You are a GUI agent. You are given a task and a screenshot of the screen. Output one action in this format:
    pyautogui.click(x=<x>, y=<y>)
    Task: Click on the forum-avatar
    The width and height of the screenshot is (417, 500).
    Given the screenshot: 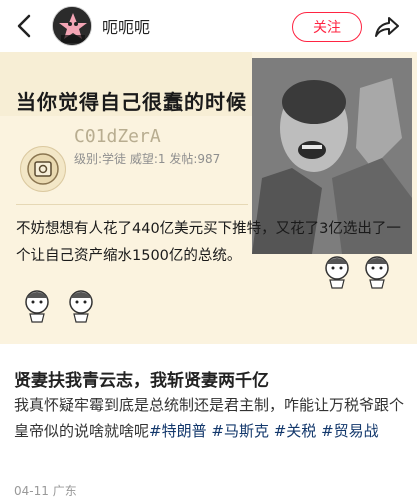 What is the action you would take?
    pyautogui.click(x=43, y=169)
    